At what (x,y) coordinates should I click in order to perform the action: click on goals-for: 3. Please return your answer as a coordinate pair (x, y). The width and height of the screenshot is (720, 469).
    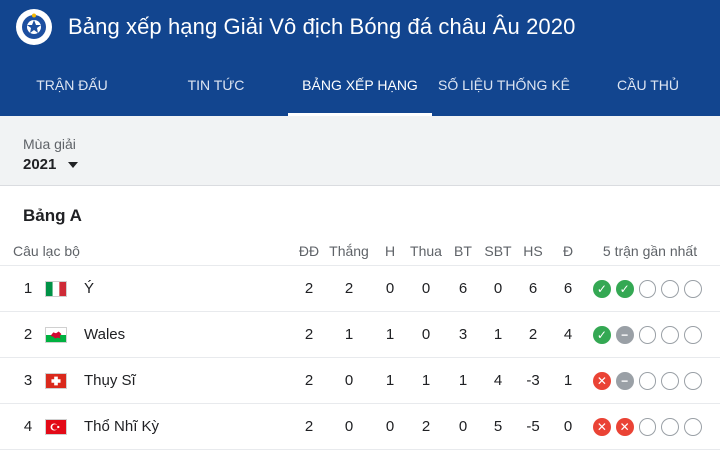
    Looking at the image, I should click on (463, 334).